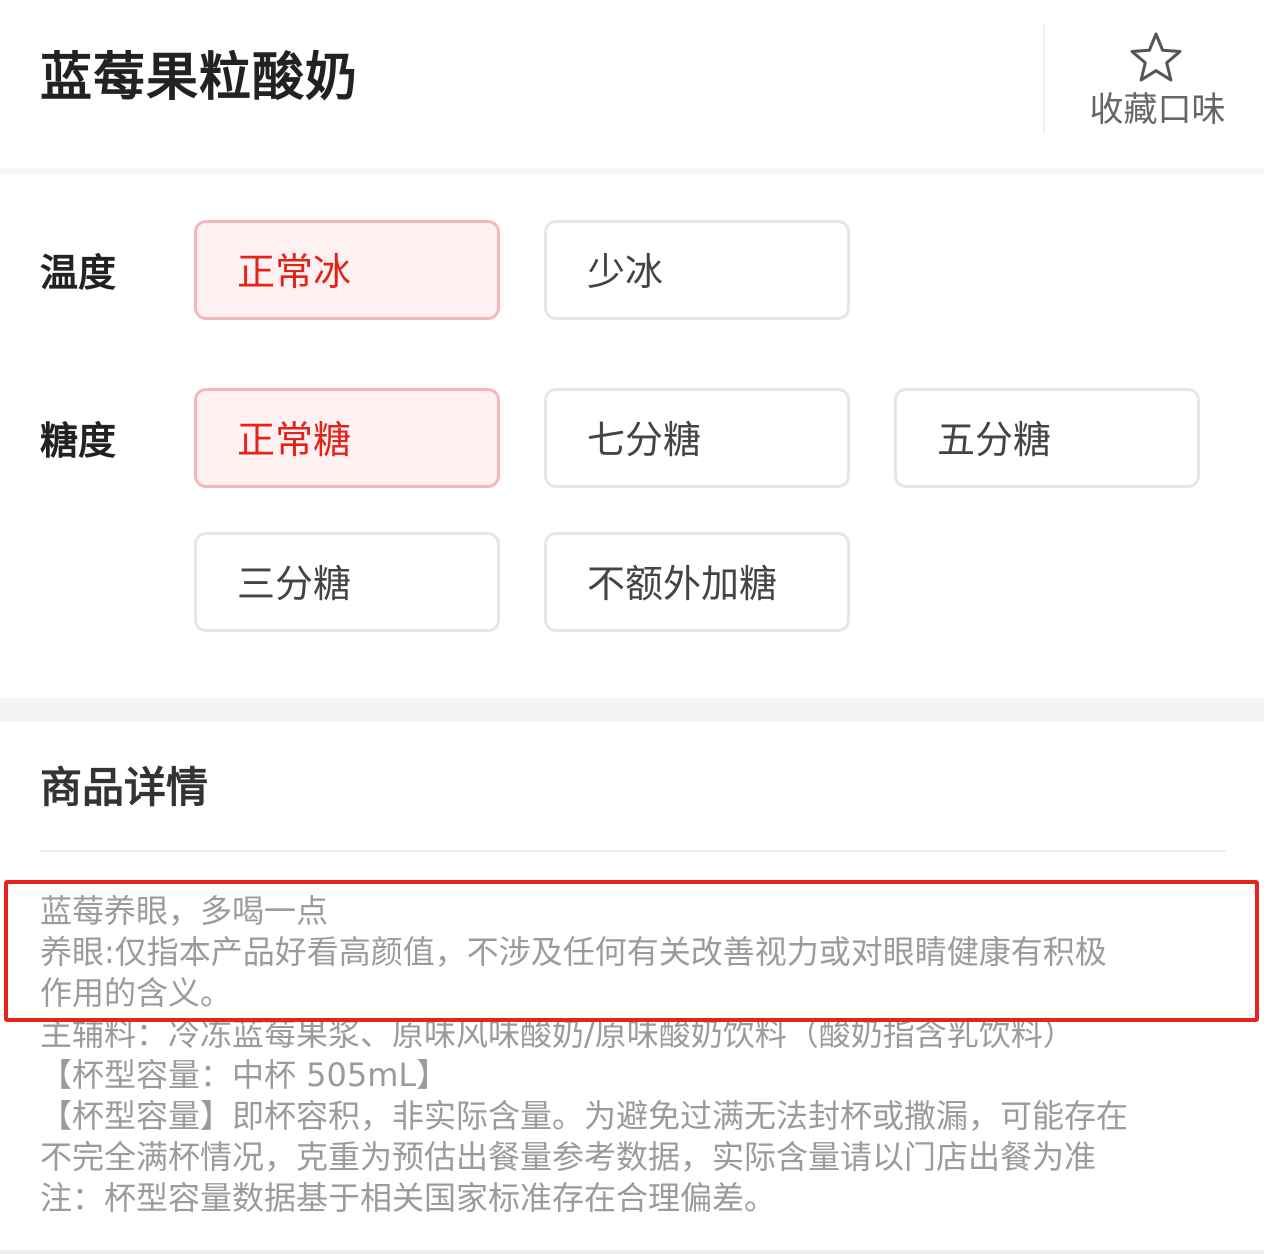 The height and width of the screenshot is (1254, 1264). I want to click on option-label: 少冰, so click(625, 272).